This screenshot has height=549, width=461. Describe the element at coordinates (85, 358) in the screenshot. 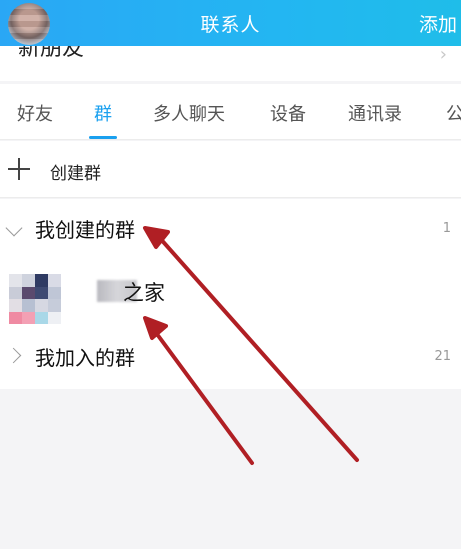

I see `section-joined-label: 我加入的群` at that location.